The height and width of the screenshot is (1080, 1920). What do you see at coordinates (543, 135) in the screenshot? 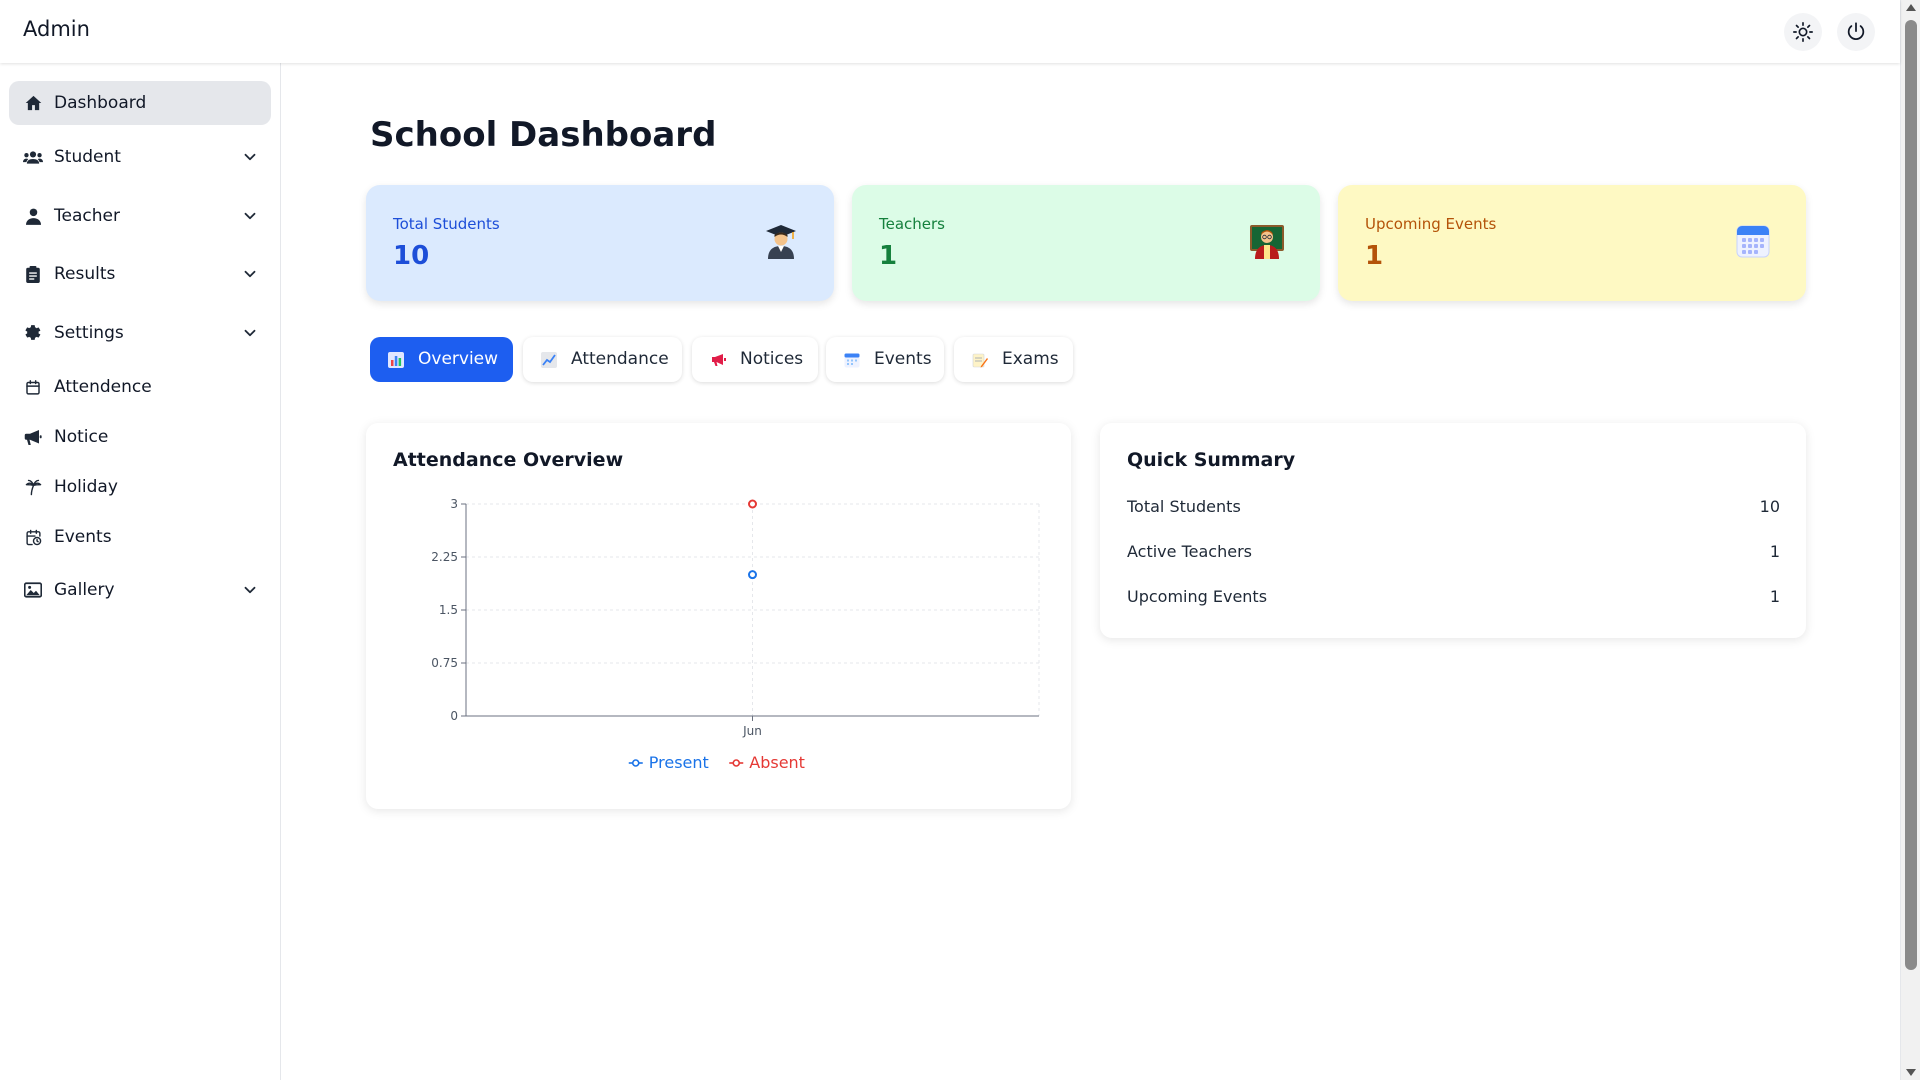
I see `page-title: School Dashboard` at bounding box center [543, 135].